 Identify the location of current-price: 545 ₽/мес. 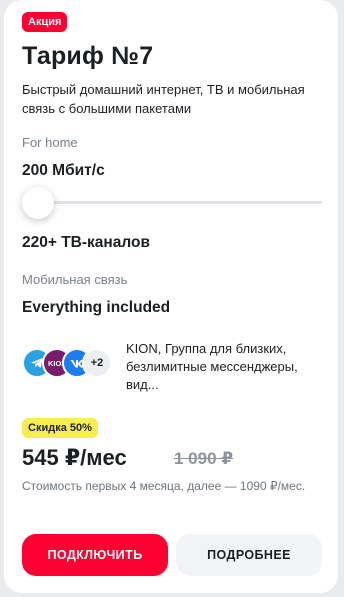
(74, 457).